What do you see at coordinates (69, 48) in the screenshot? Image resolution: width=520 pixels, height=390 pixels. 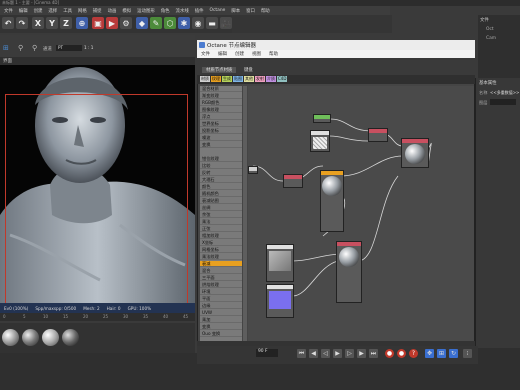 I see `unit-select: PT` at bounding box center [69, 48].